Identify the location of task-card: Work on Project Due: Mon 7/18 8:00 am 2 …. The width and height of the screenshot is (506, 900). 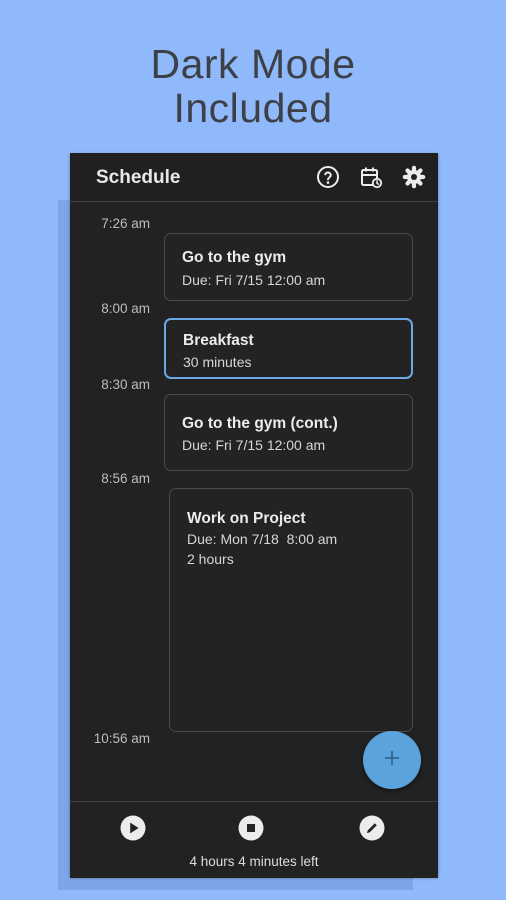
(291, 610).